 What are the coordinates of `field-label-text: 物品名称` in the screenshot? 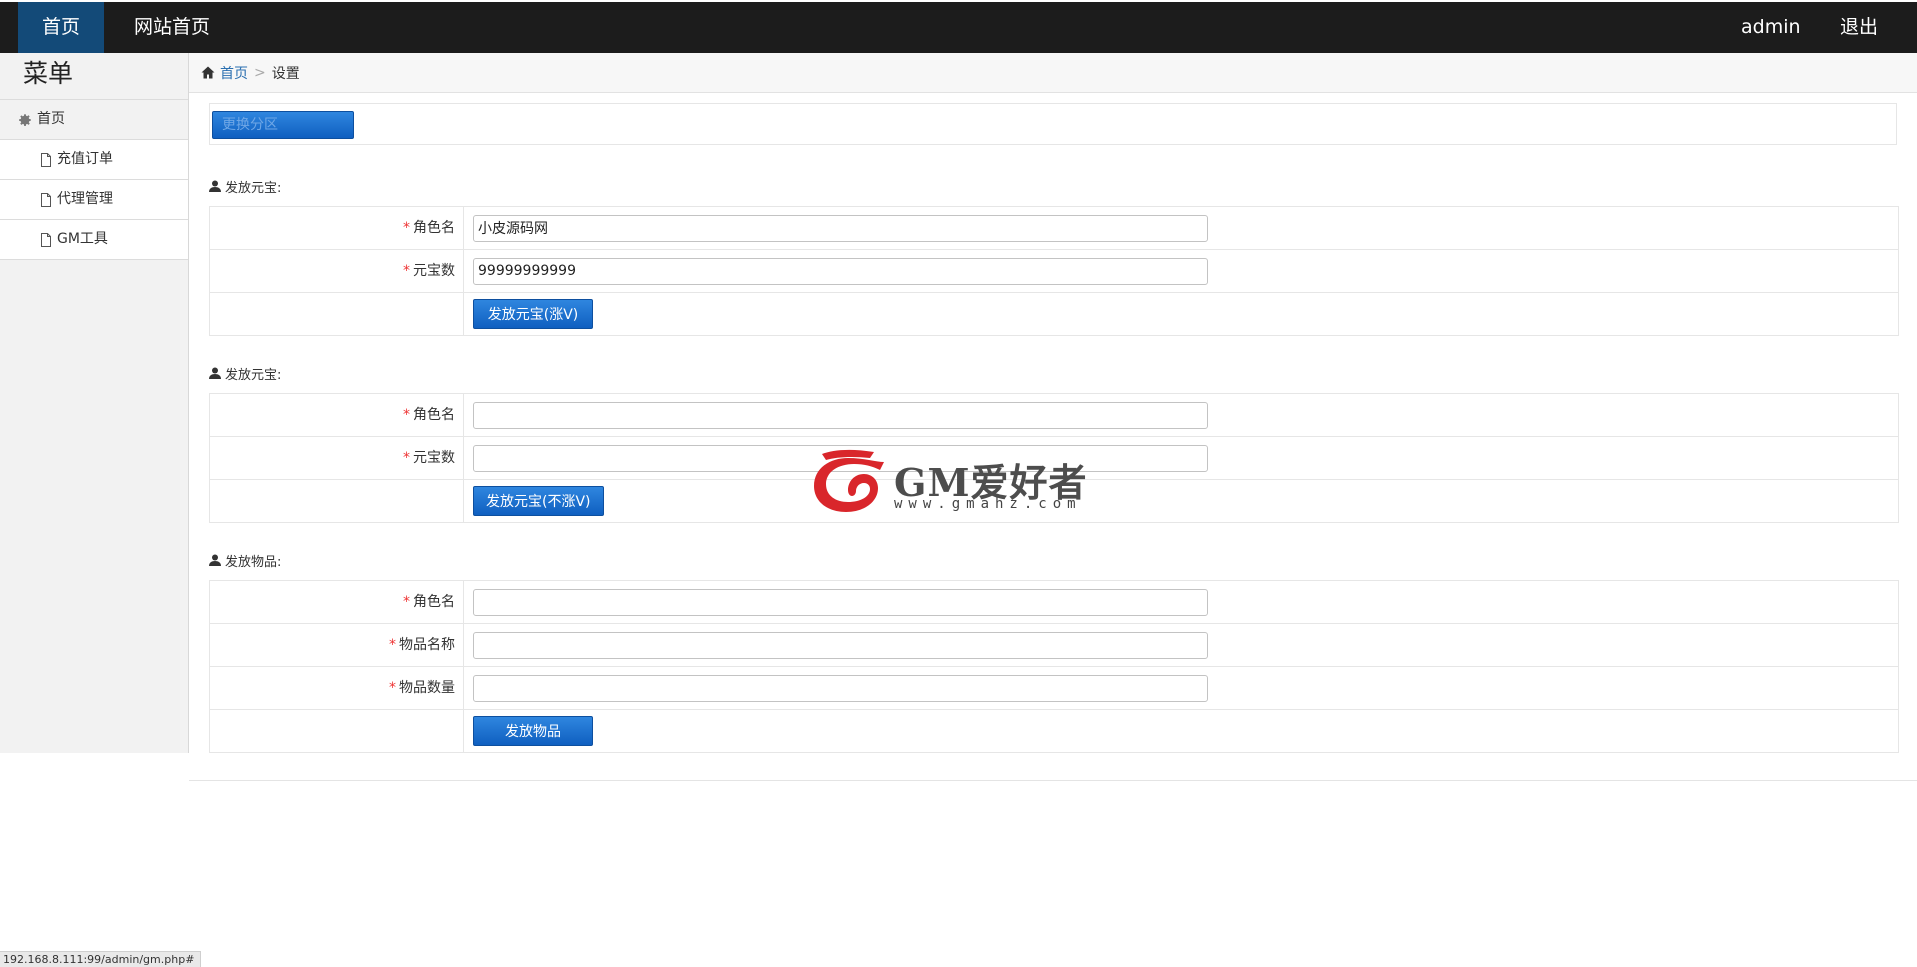 It's located at (427, 645).